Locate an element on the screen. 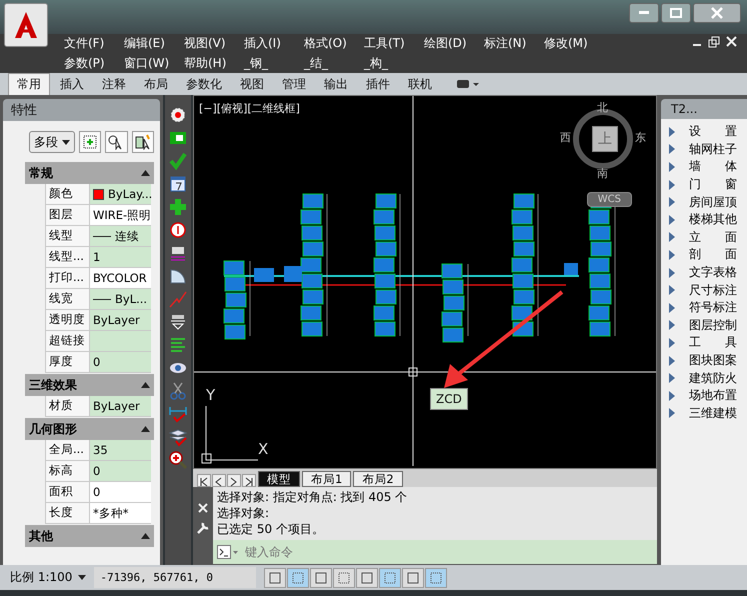 This screenshot has height=596, width=747. palette-item: 场地布置 is located at coordinates (704, 395).